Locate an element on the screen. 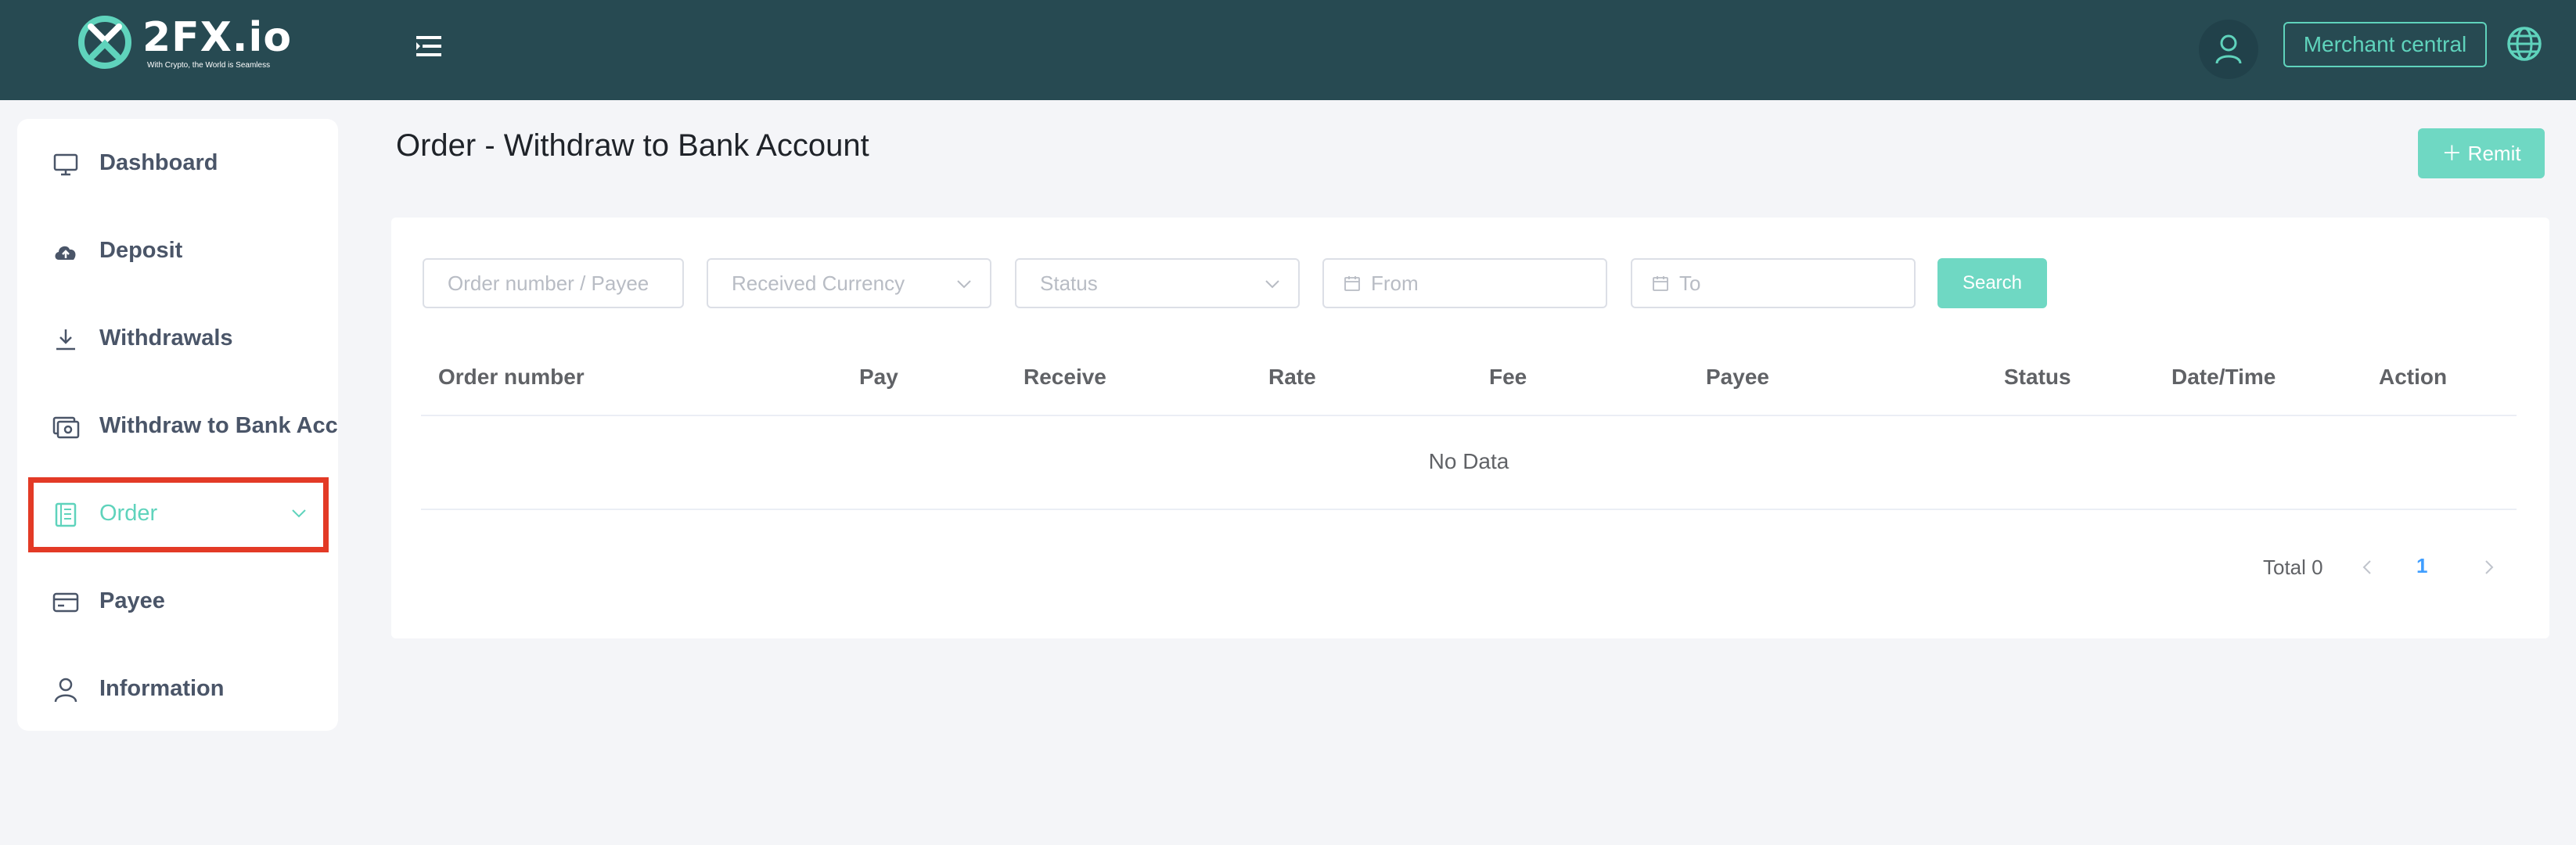  monitor-icon is located at coordinates (65, 165).